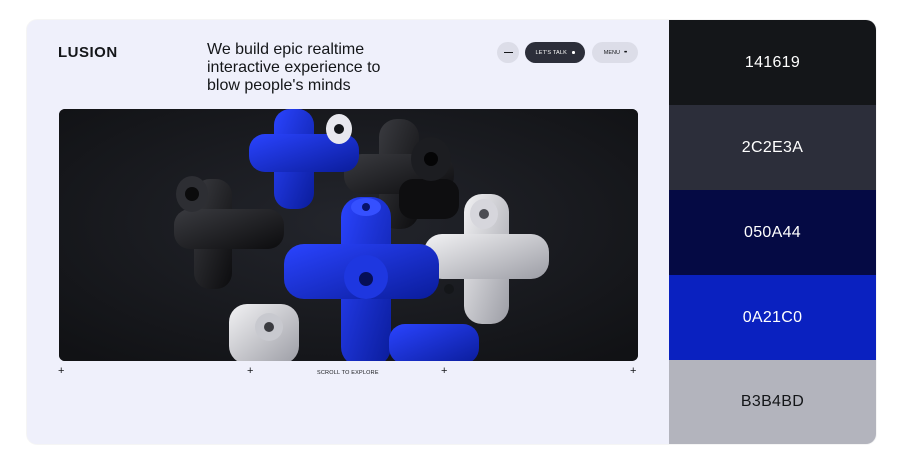 This screenshot has width=916, height=468. What do you see at coordinates (348, 373) in the screenshot?
I see `scroll-to-explore: SCROLL TO EXPLORE` at bounding box center [348, 373].